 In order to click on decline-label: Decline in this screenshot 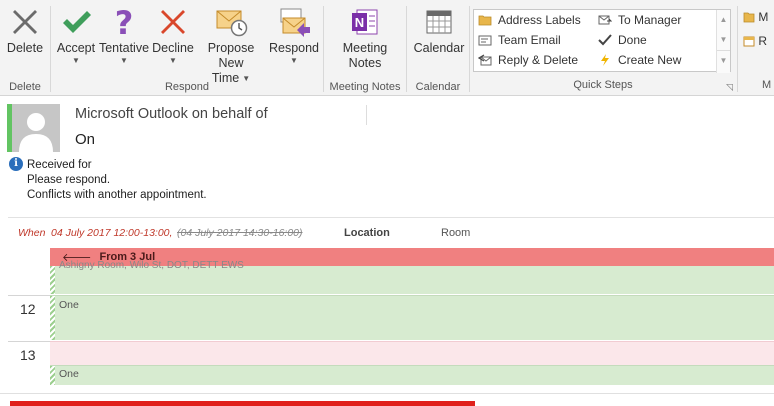, I will do `click(173, 48)`.